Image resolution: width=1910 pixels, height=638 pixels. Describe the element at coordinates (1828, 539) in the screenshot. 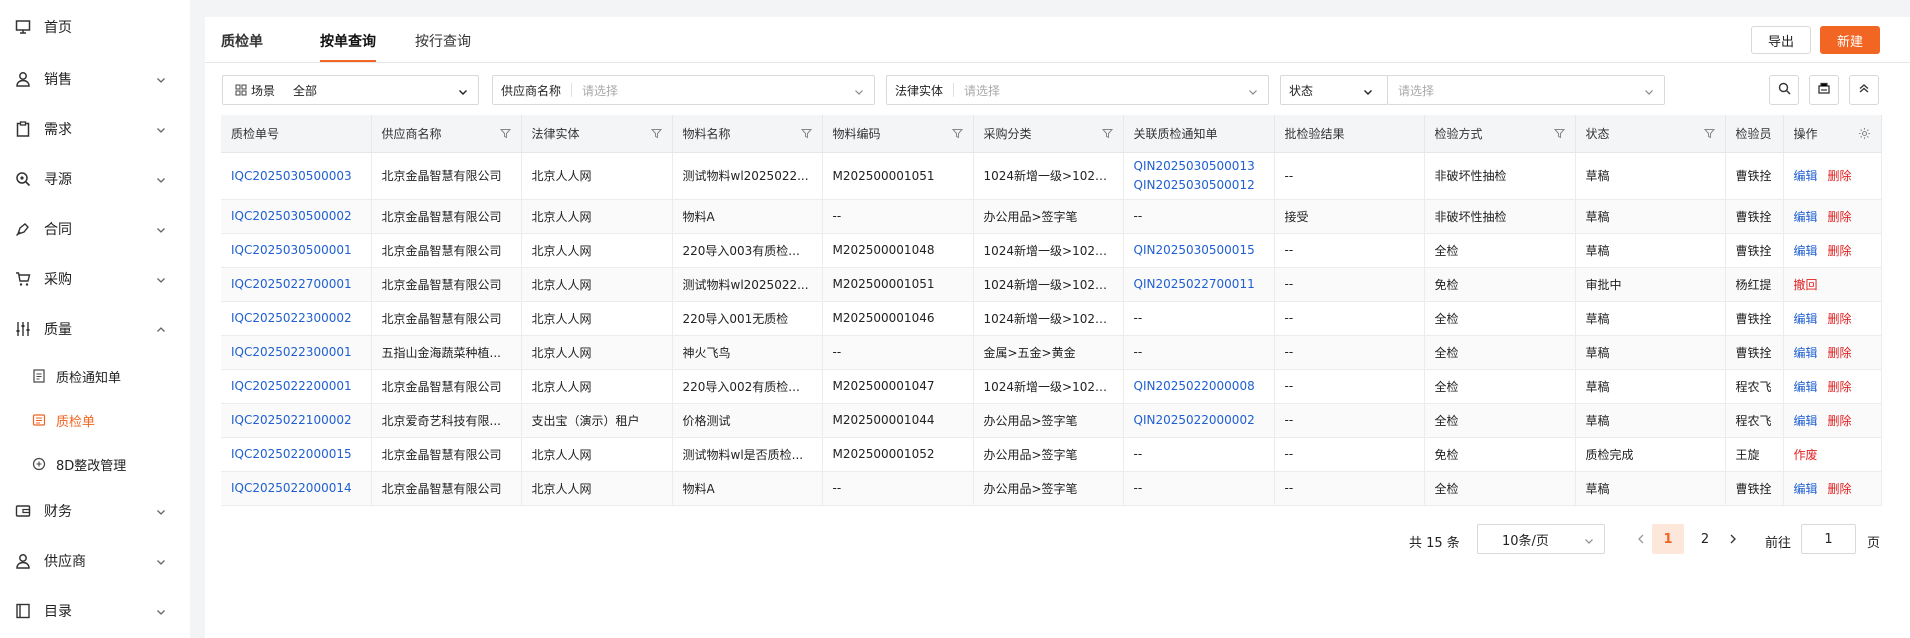

I see `goto-page-input` at that location.